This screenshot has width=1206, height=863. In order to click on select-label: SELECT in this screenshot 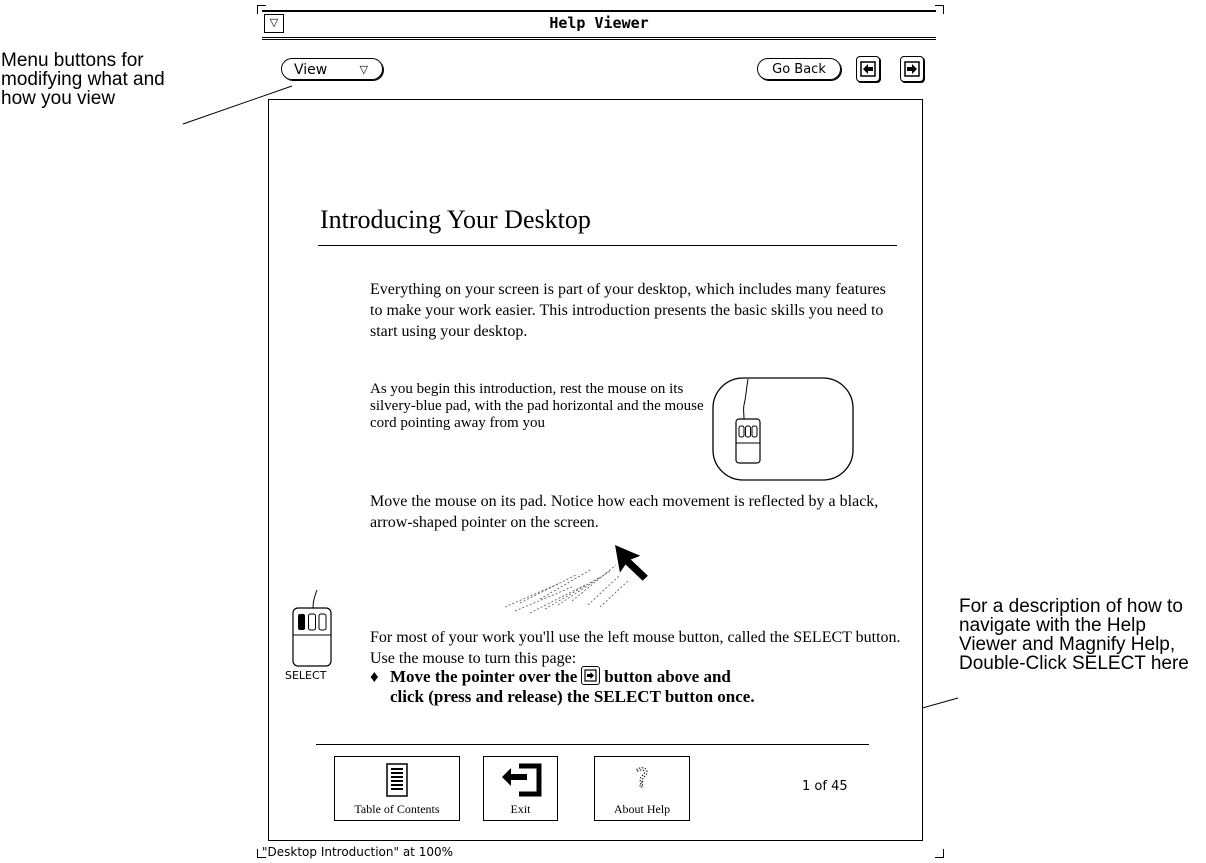, I will do `click(306, 675)`.